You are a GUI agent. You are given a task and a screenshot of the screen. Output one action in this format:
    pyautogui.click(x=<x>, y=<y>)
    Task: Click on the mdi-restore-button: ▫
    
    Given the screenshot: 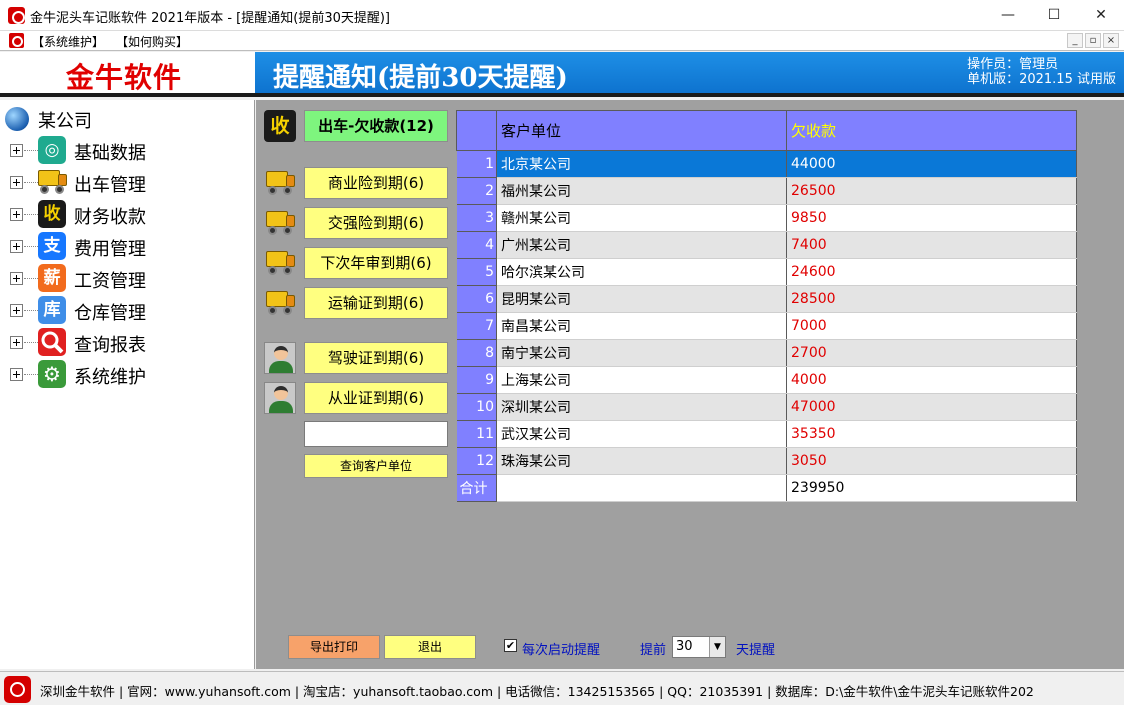 What is the action you would take?
    pyautogui.click(x=1093, y=40)
    